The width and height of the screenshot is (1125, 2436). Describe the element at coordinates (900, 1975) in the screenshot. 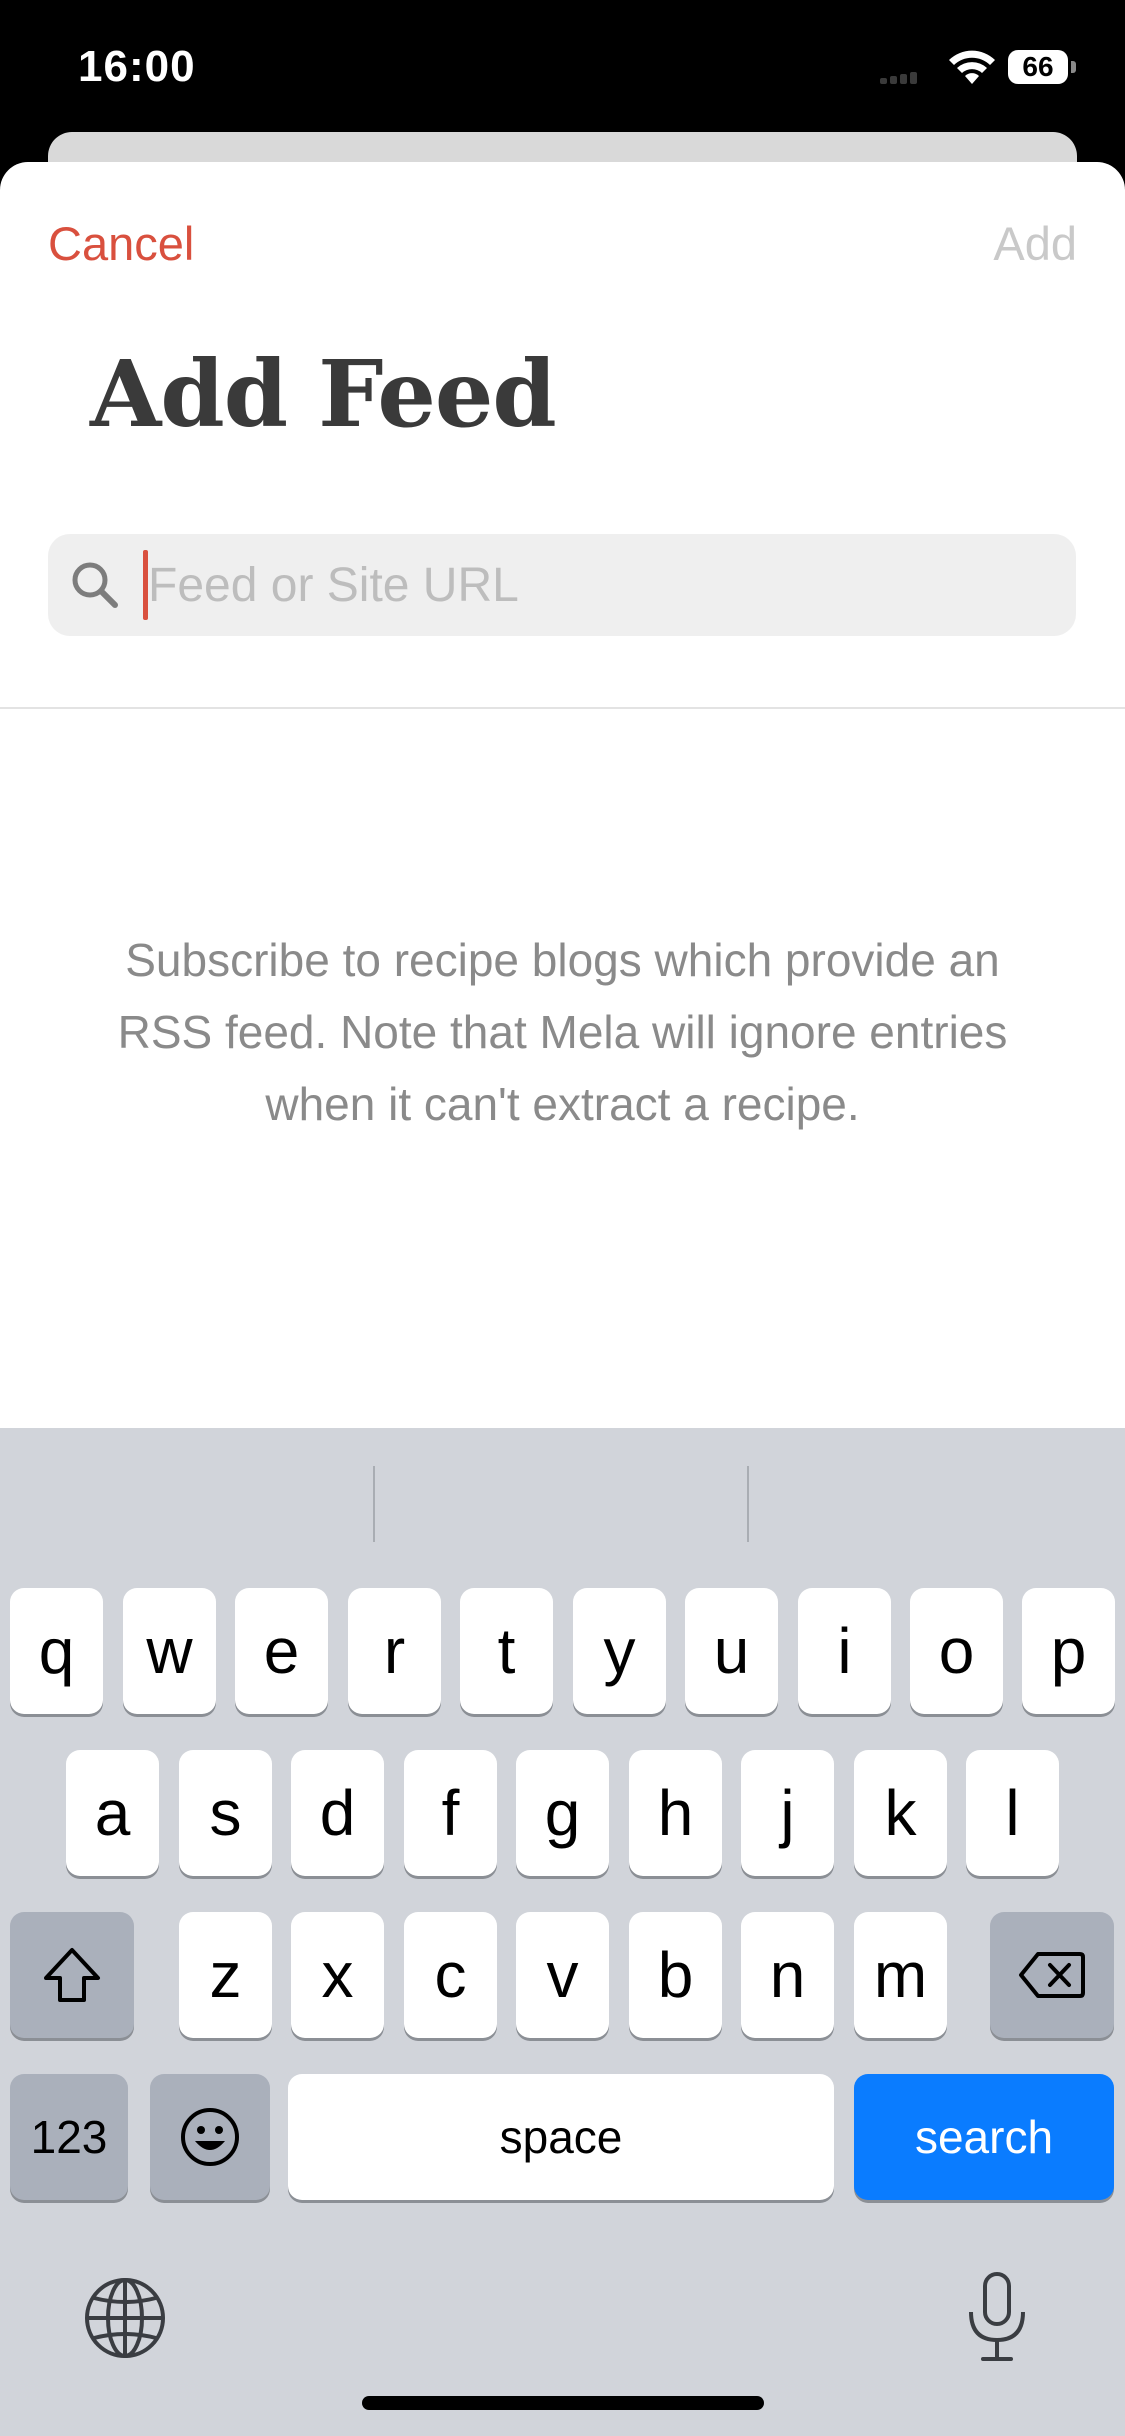

I see `key-m: m` at that location.